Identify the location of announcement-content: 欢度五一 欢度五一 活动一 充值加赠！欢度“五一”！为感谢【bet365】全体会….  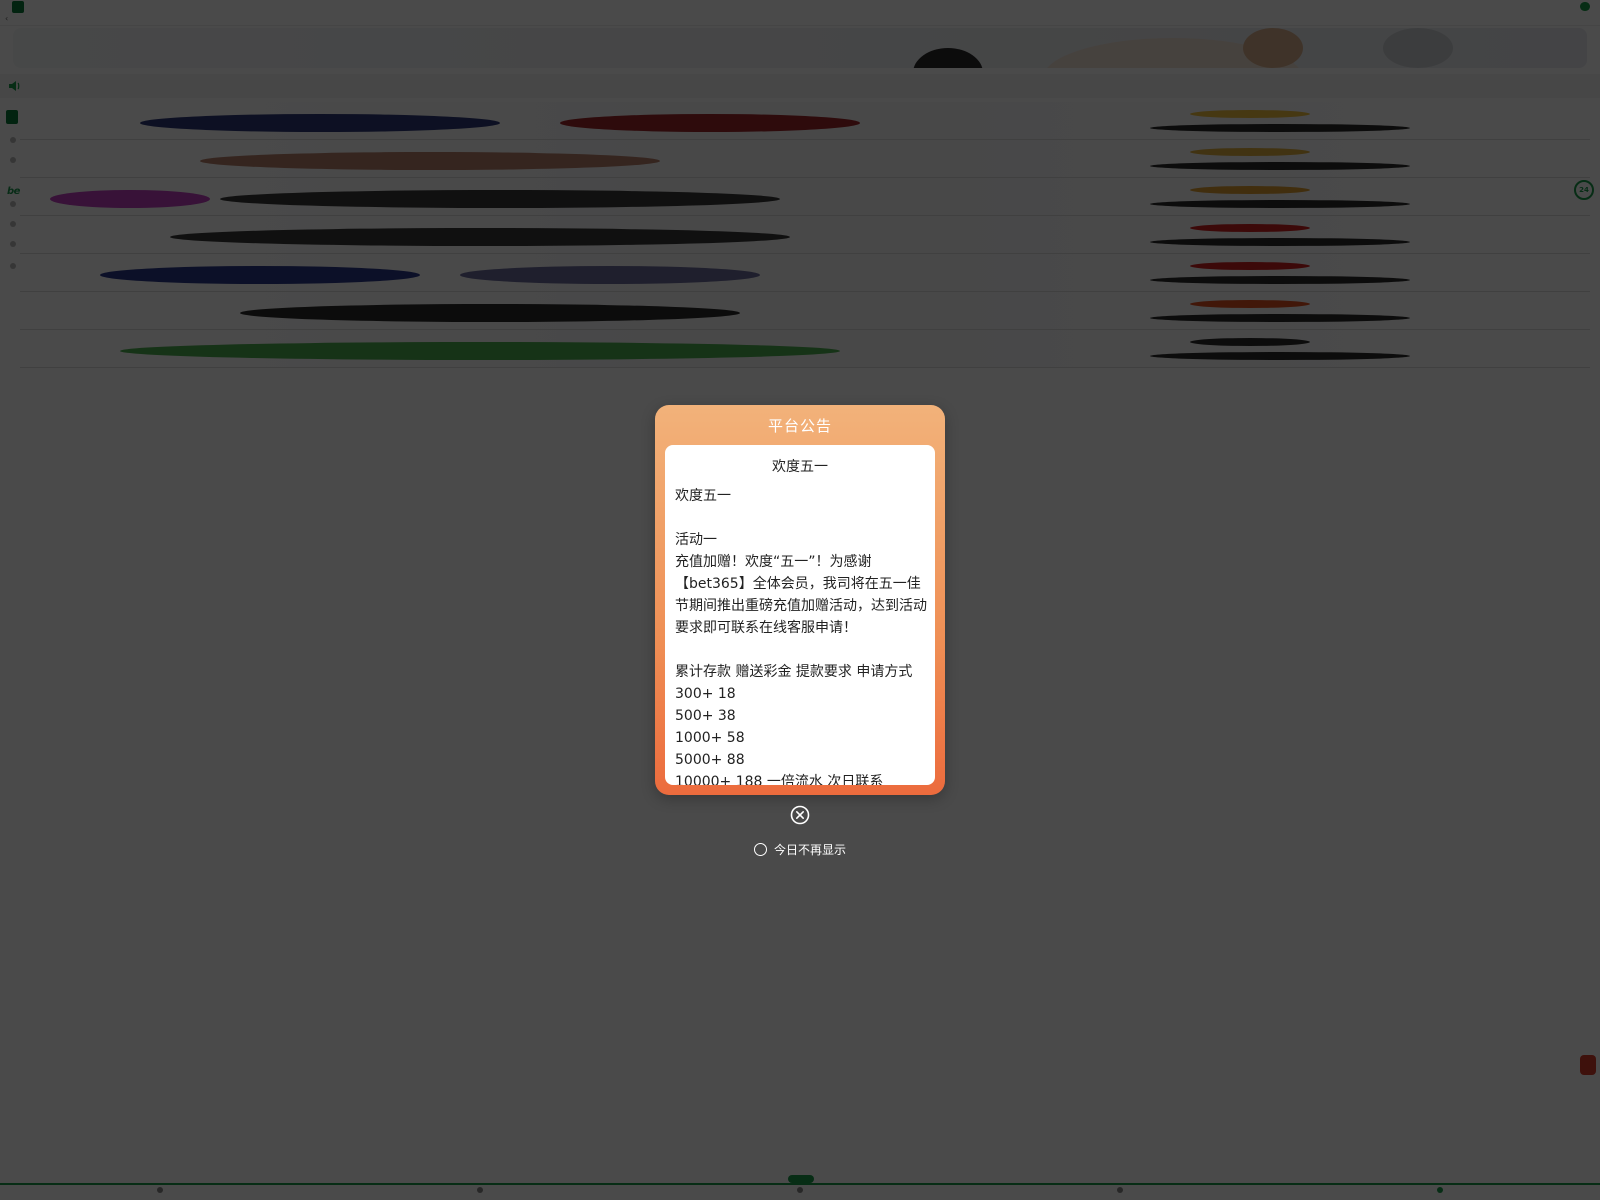
(800, 615).